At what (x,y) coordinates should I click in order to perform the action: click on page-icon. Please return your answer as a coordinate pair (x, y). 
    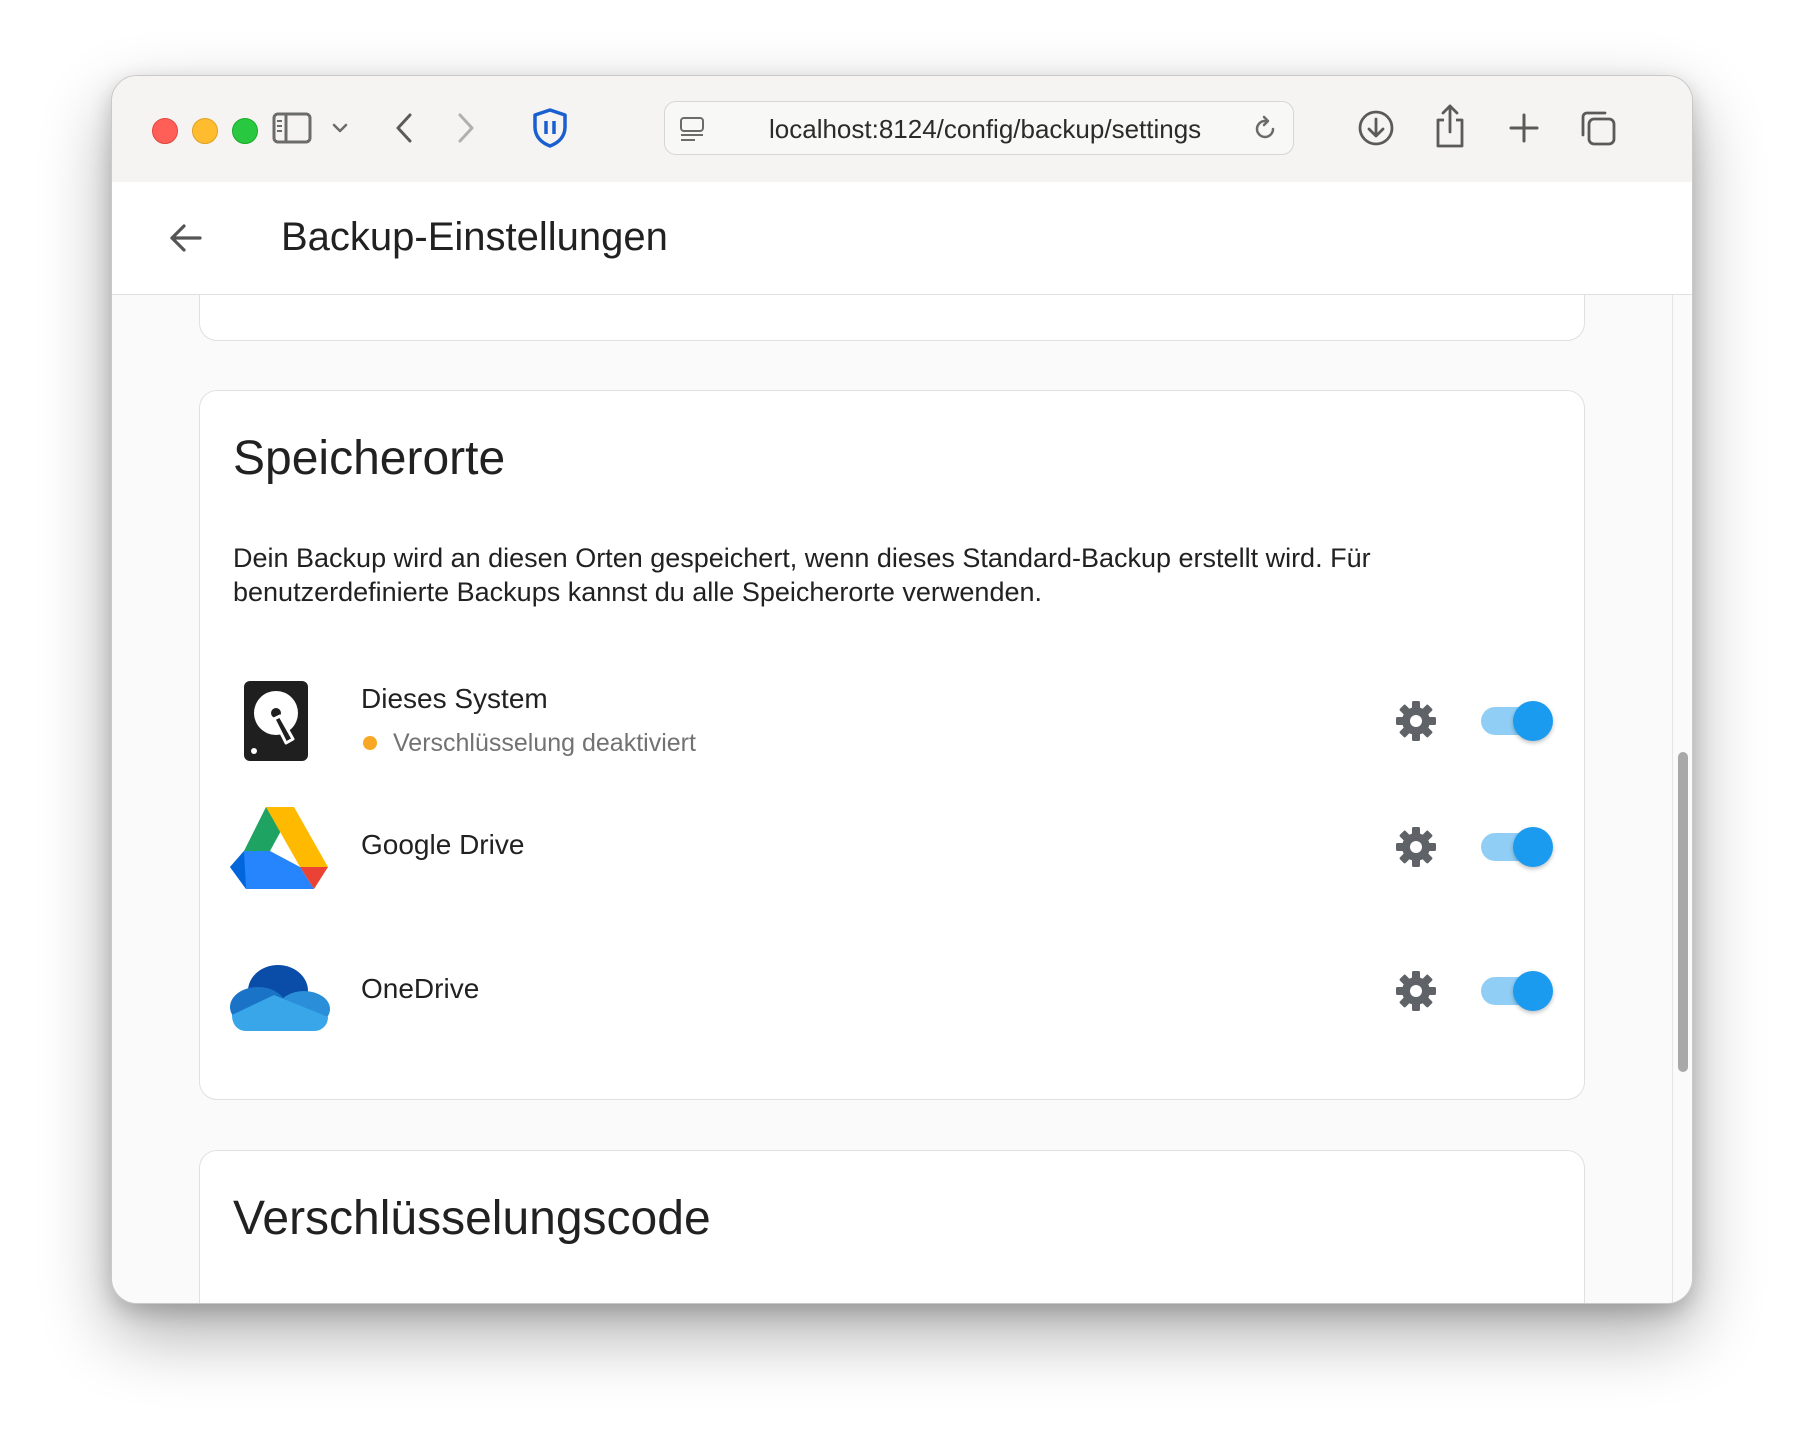
    Looking at the image, I should click on (692, 129).